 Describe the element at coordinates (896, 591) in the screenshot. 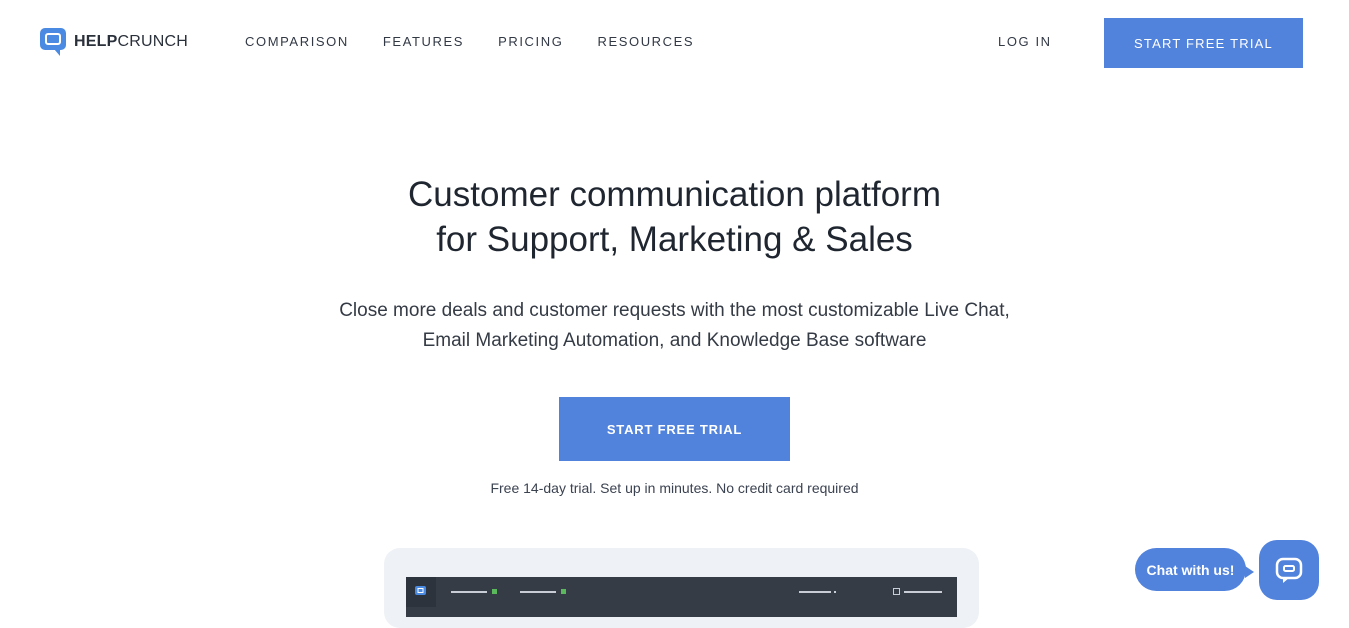

I see `preview-box` at that location.